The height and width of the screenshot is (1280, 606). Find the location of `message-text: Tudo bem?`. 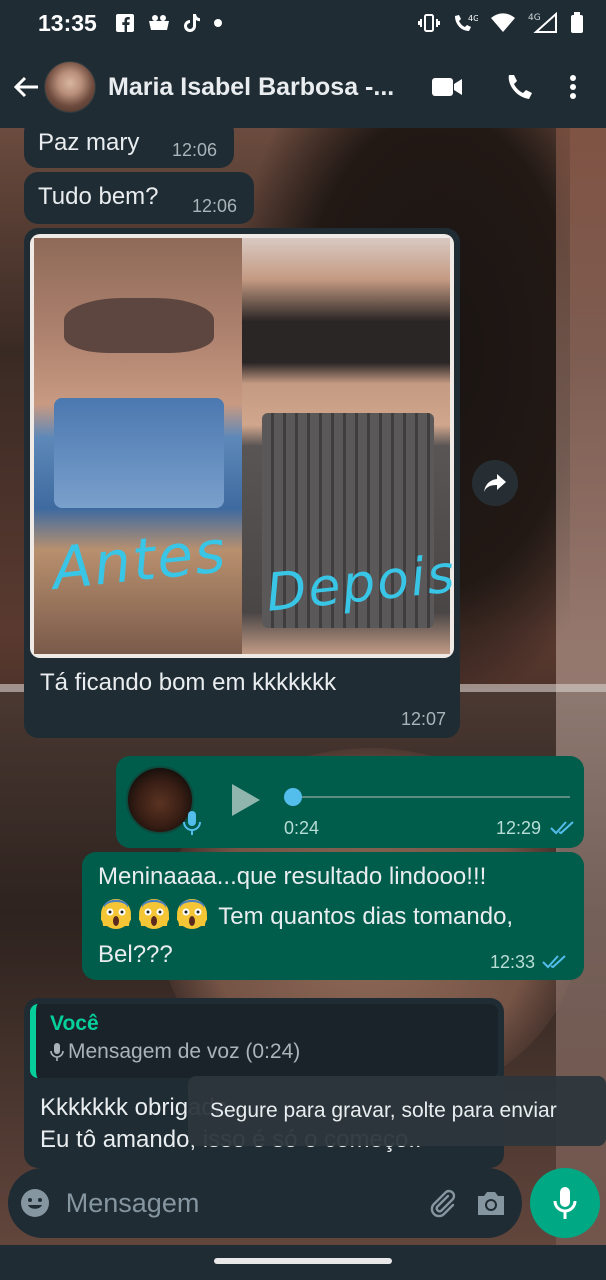

message-text: Tudo bem? is located at coordinates (98, 196).